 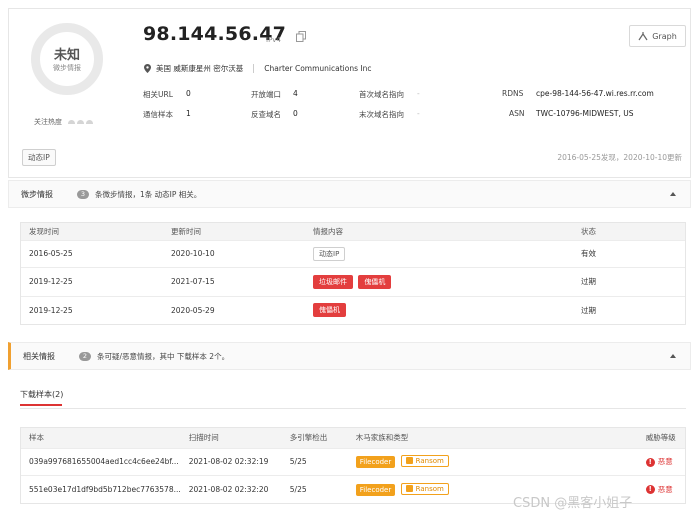 What do you see at coordinates (585, 113) in the screenshot?
I see `asn-value: TWC-10796-MIDWEST, US` at bounding box center [585, 113].